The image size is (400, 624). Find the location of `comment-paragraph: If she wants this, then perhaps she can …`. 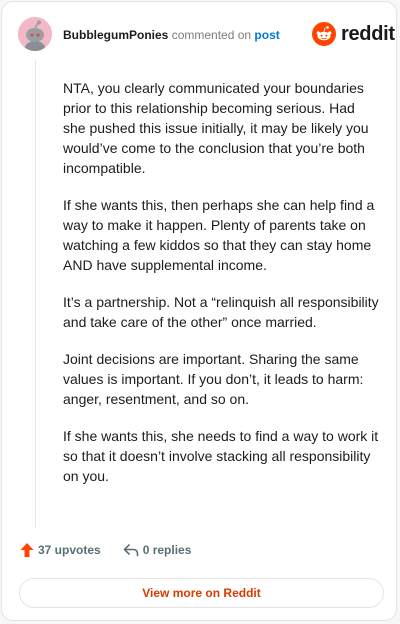

comment-paragraph: If she wants this, then perhaps she can … is located at coordinates (219, 235).